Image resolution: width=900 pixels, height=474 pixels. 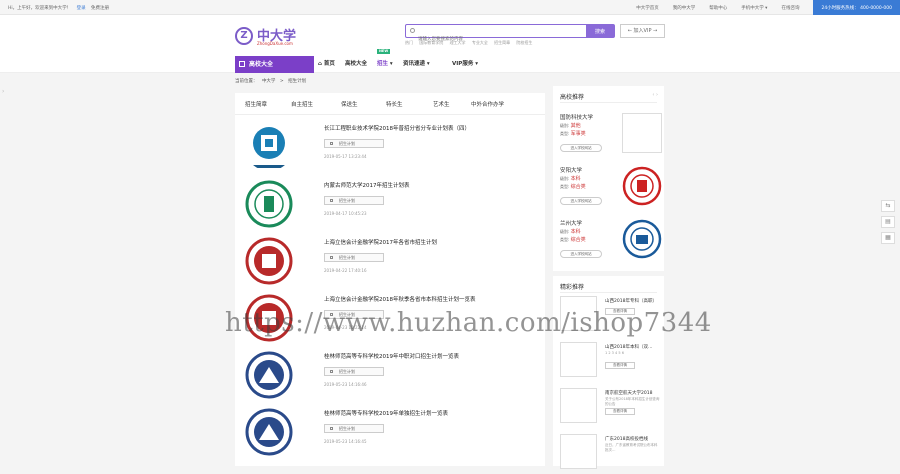 I want to click on side-toolbar: ⇆ ▤ ▦, so click(x=889, y=224).